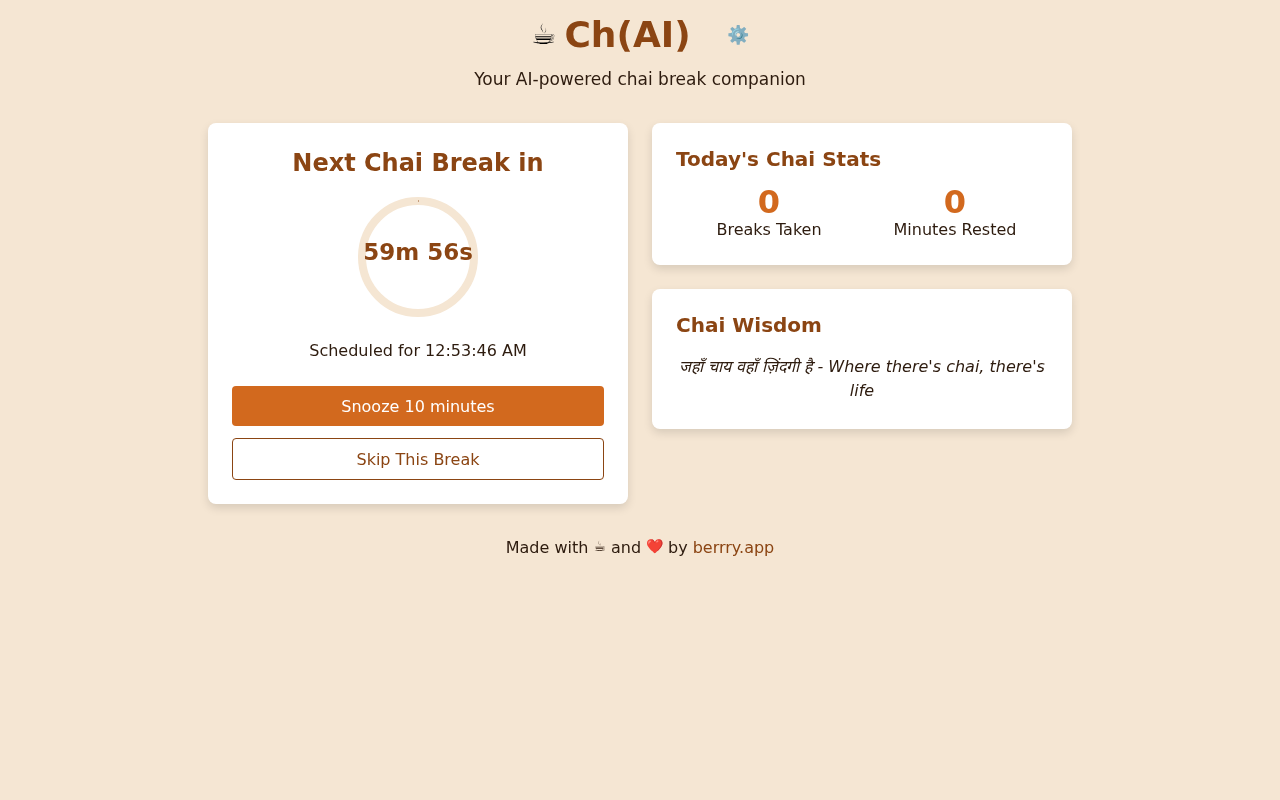 The height and width of the screenshot is (800, 1280). What do you see at coordinates (418, 252) in the screenshot?
I see `countdown: 59m 56s` at bounding box center [418, 252].